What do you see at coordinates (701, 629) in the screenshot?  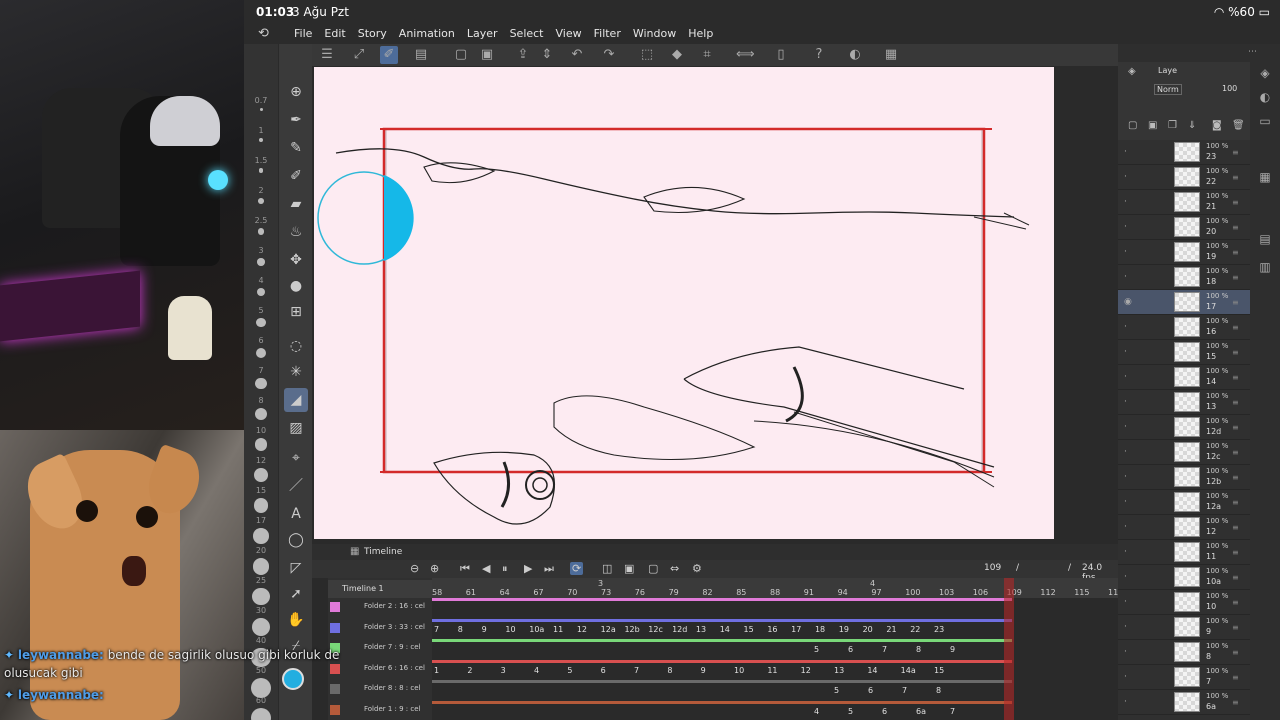 I see `cel-label: 13` at bounding box center [701, 629].